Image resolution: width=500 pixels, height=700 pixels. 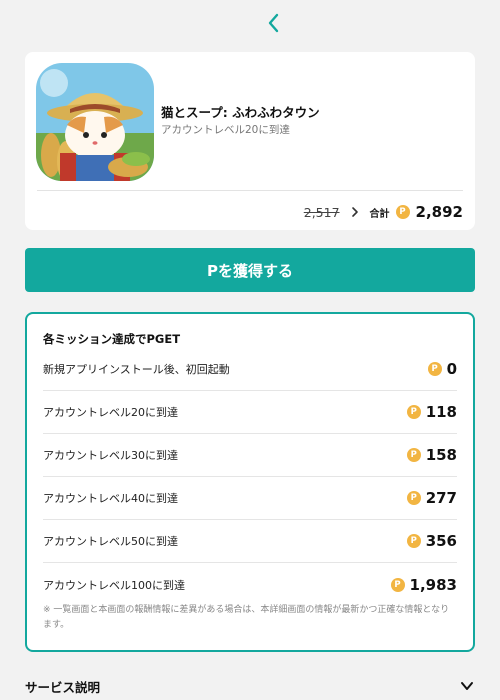 I want to click on mission-points: P 1,983, so click(x=423, y=584).